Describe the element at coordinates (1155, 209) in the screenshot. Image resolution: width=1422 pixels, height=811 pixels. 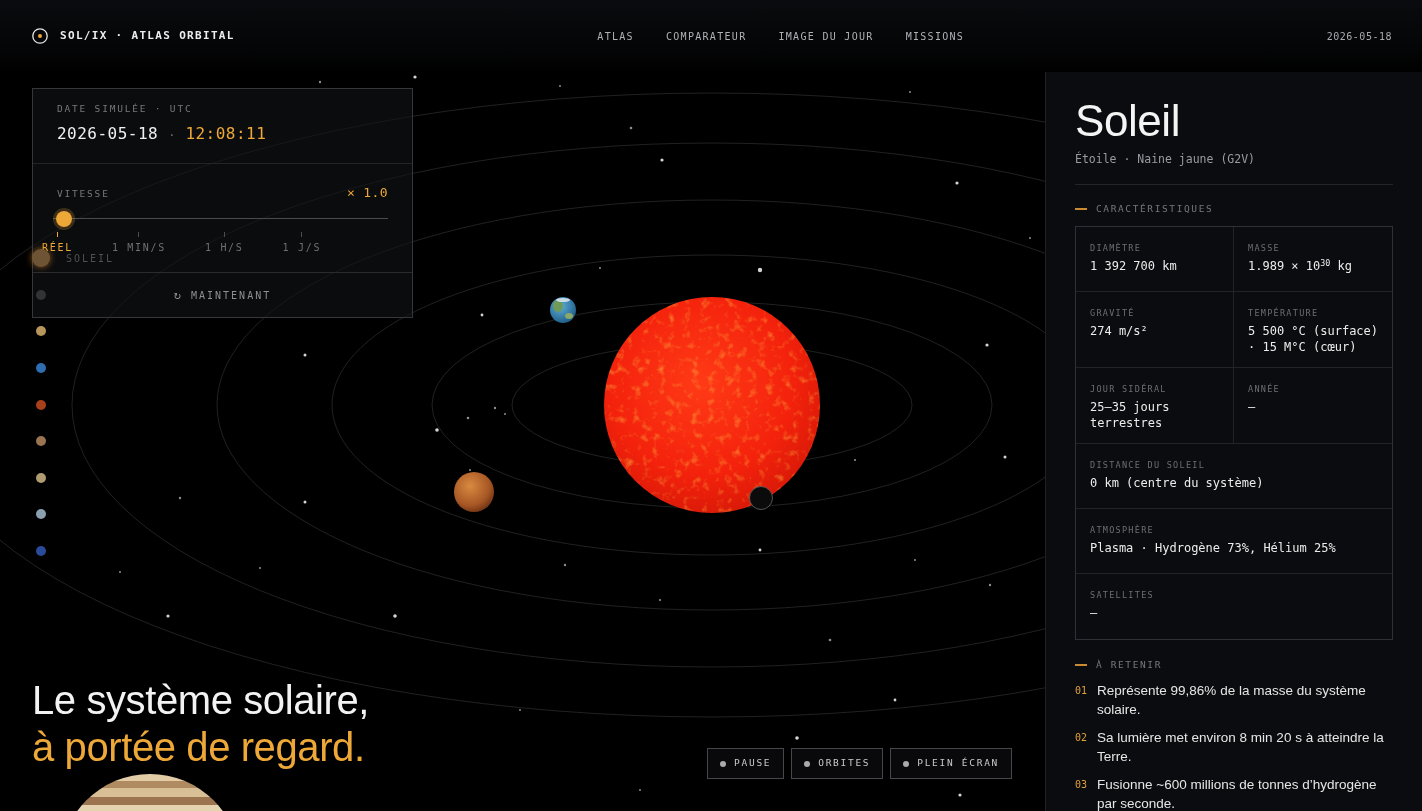
I see `section-heading: CARACTÉRISTIQUES` at that location.